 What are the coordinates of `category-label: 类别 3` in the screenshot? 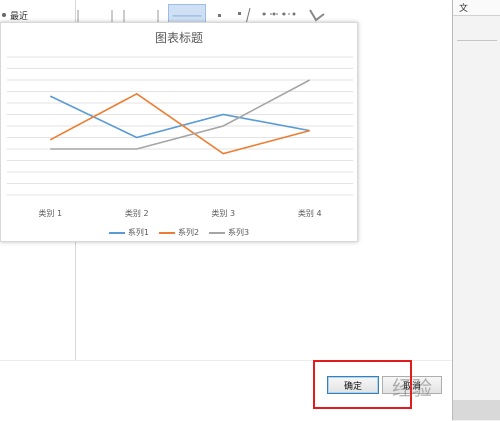 It's located at (223, 213).